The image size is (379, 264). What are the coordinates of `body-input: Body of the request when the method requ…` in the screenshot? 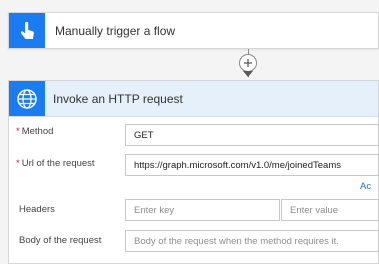 It's located at (252, 241).